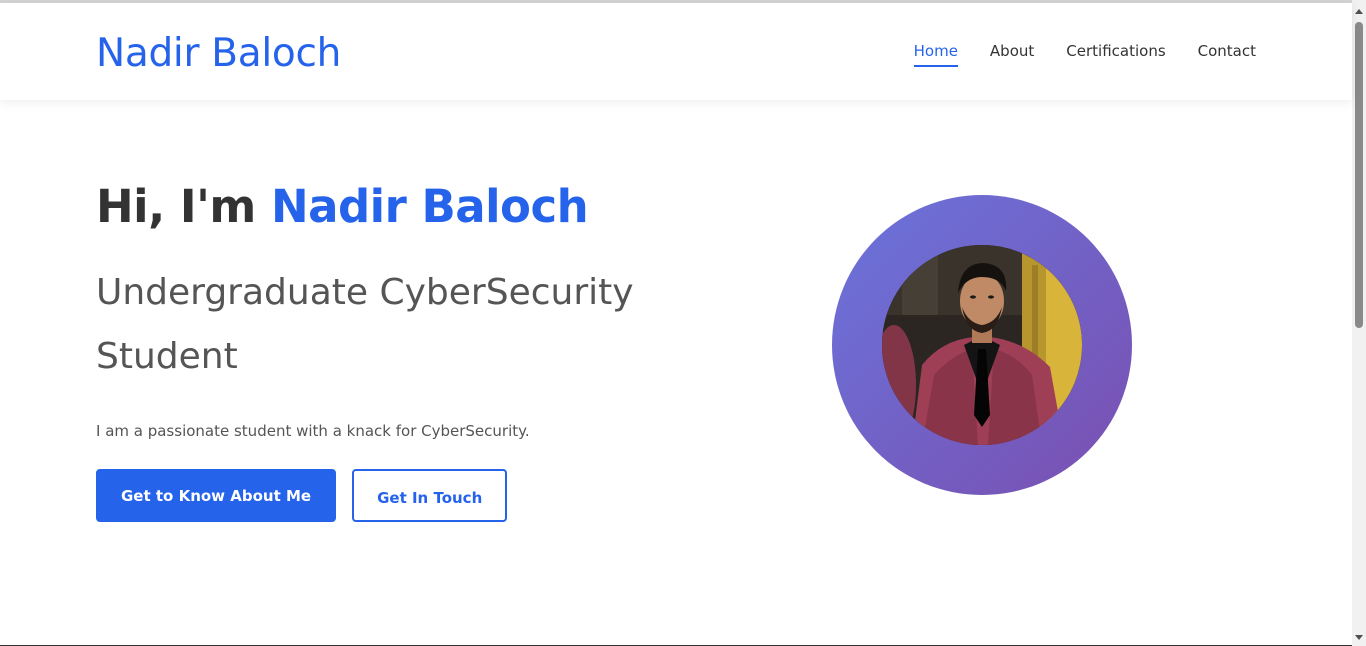 The width and height of the screenshot is (1366, 646). I want to click on profile-photo-illustration, so click(982, 345).